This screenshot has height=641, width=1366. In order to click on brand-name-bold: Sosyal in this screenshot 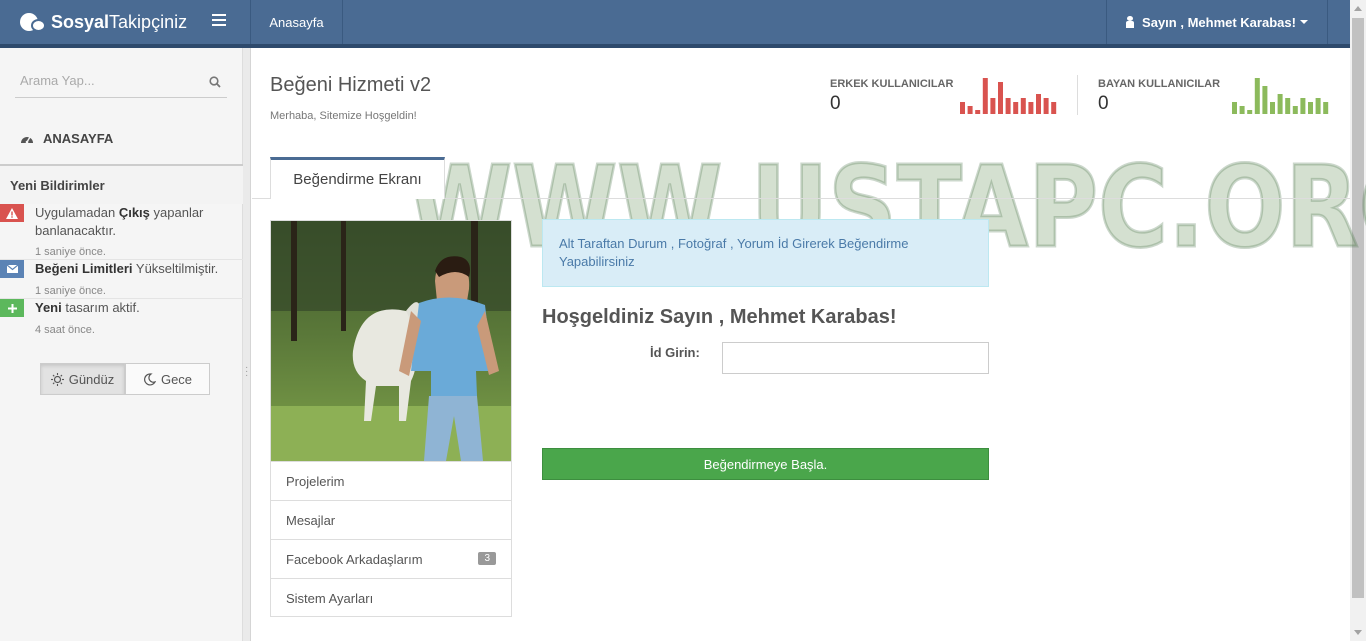, I will do `click(80, 21)`.